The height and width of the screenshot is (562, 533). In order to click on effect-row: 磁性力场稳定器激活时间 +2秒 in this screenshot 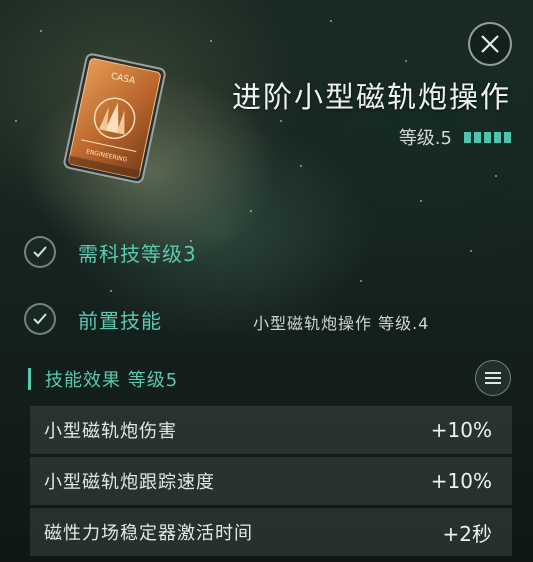, I will do `click(271, 532)`.